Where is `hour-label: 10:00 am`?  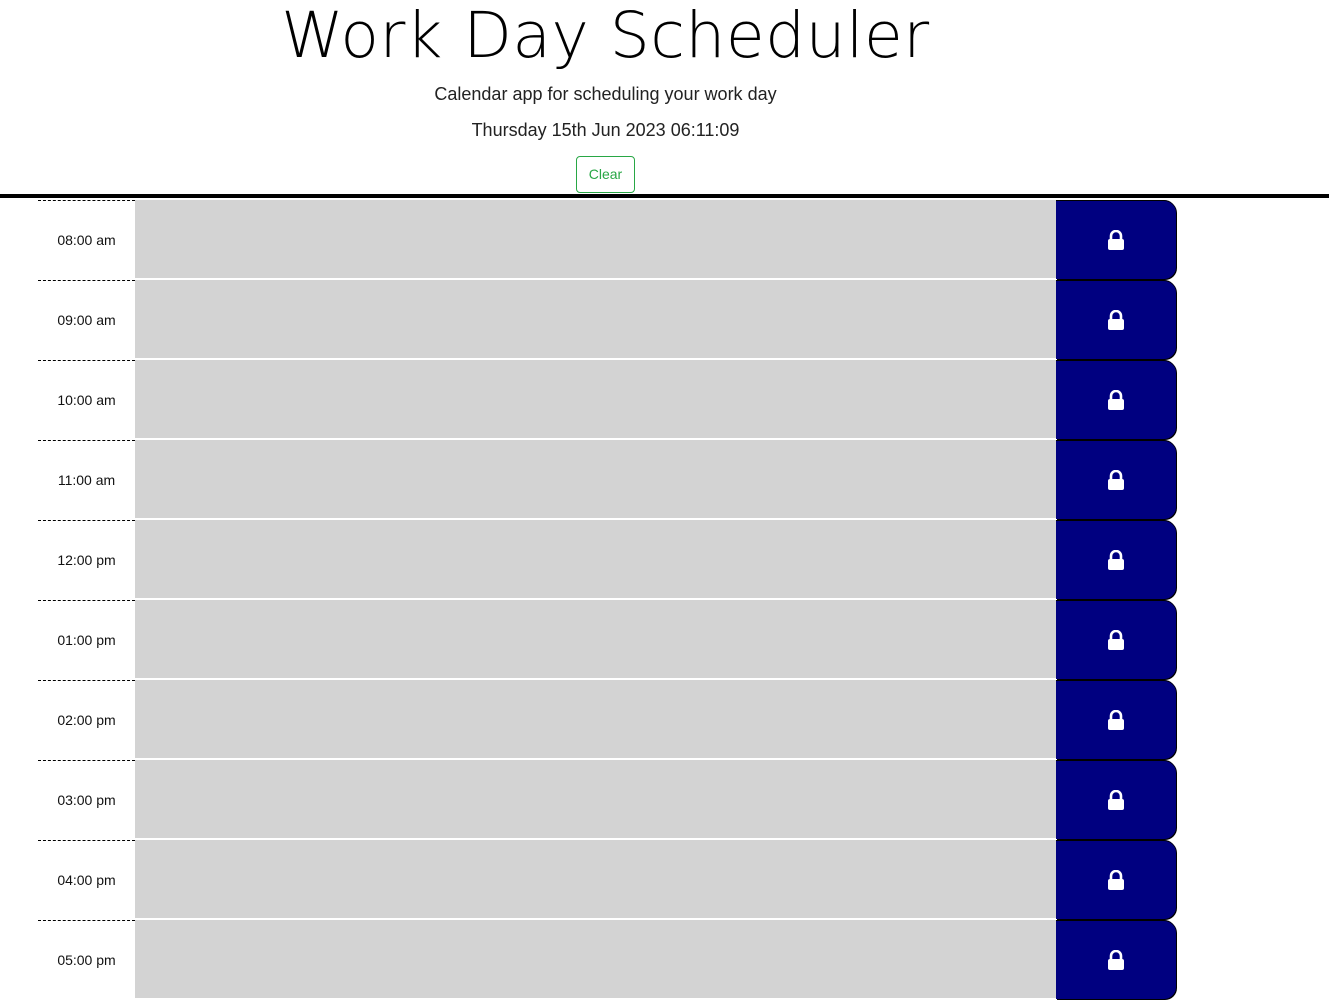
hour-label: 10:00 am is located at coordinates (86, 399).